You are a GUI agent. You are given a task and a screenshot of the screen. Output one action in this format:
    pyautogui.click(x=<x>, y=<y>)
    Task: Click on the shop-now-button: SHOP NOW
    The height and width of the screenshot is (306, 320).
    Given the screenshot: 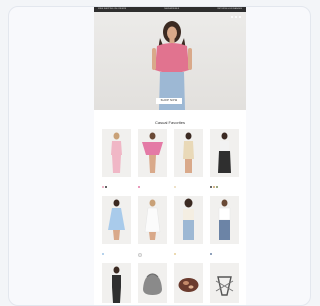 What is the action you would take?
    pyautogui.click(x=169, y=101)
    